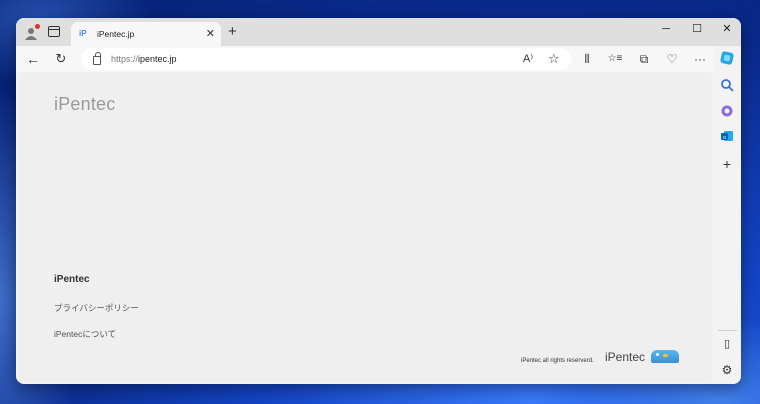 The width and height of the screenshot is (760, 404). Describe the element at coordinates (31, 33) in the screenshot. I see `profile-button` at that location.